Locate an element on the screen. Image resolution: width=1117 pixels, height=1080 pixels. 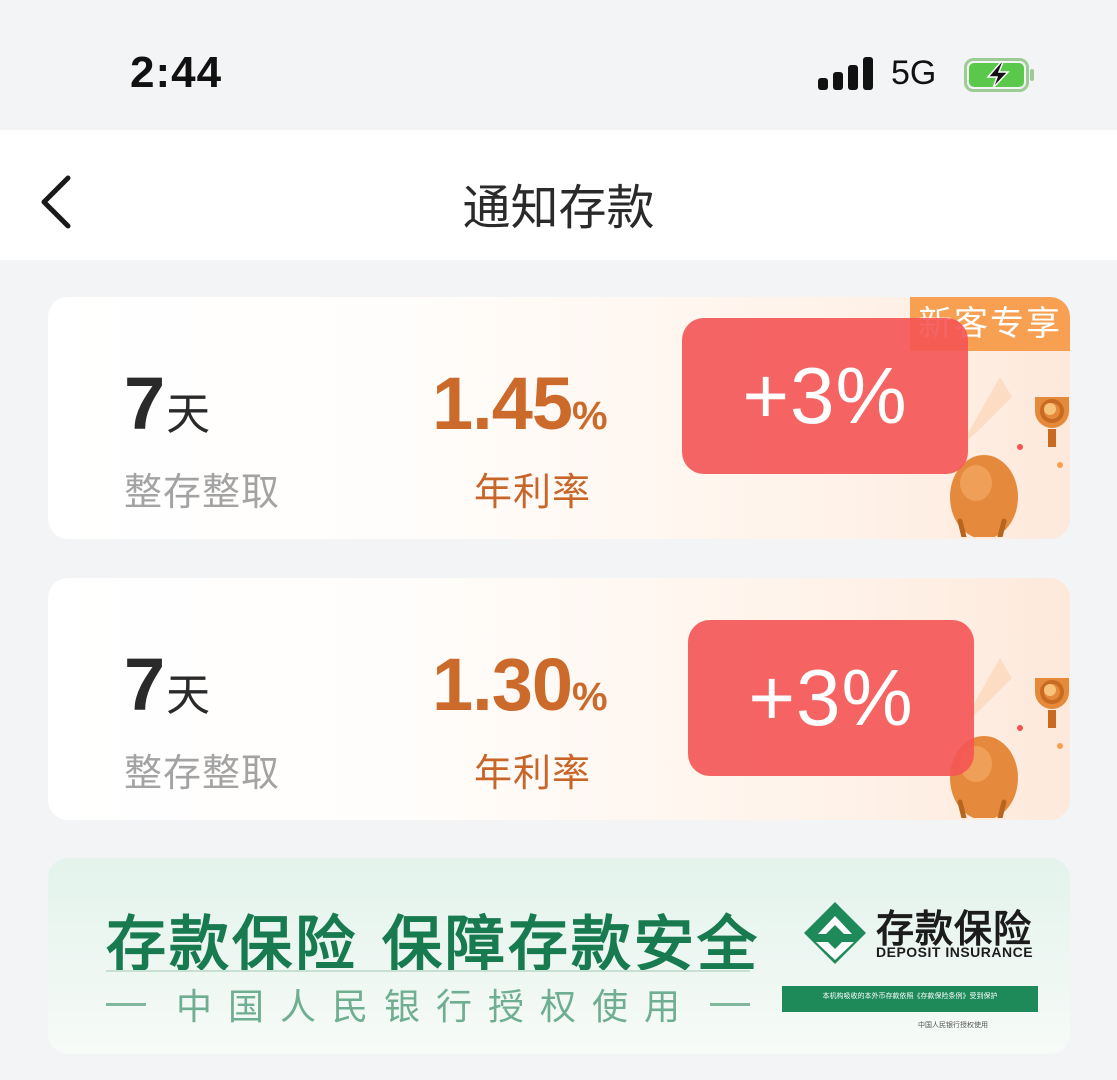
rate-value: 1.30 is located at coordinates (502, 684).